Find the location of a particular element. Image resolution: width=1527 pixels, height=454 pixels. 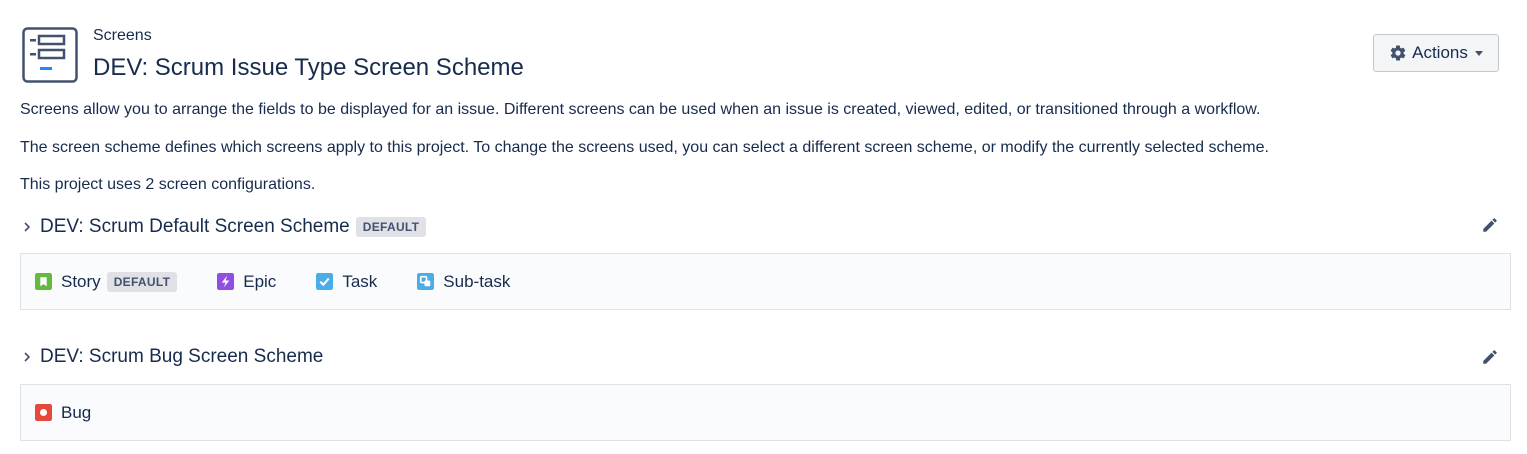

issue-type-name: Task is located at coordinates (360, 281).